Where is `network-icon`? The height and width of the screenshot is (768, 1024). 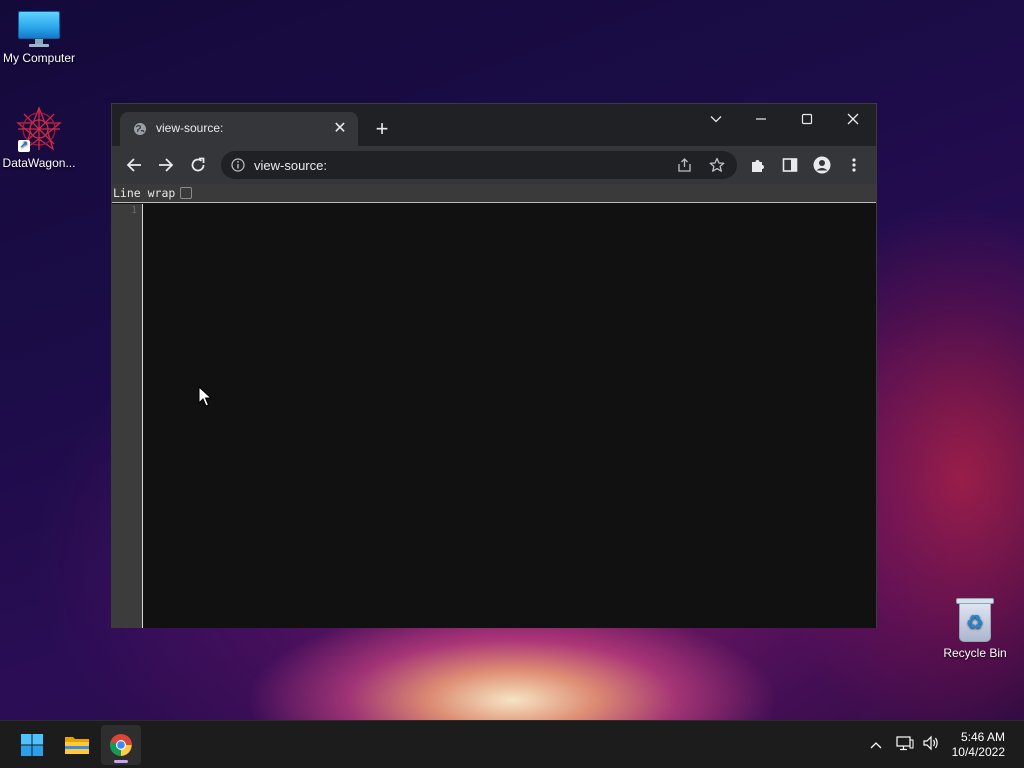
network-icon is located at coordinates (905, 745).